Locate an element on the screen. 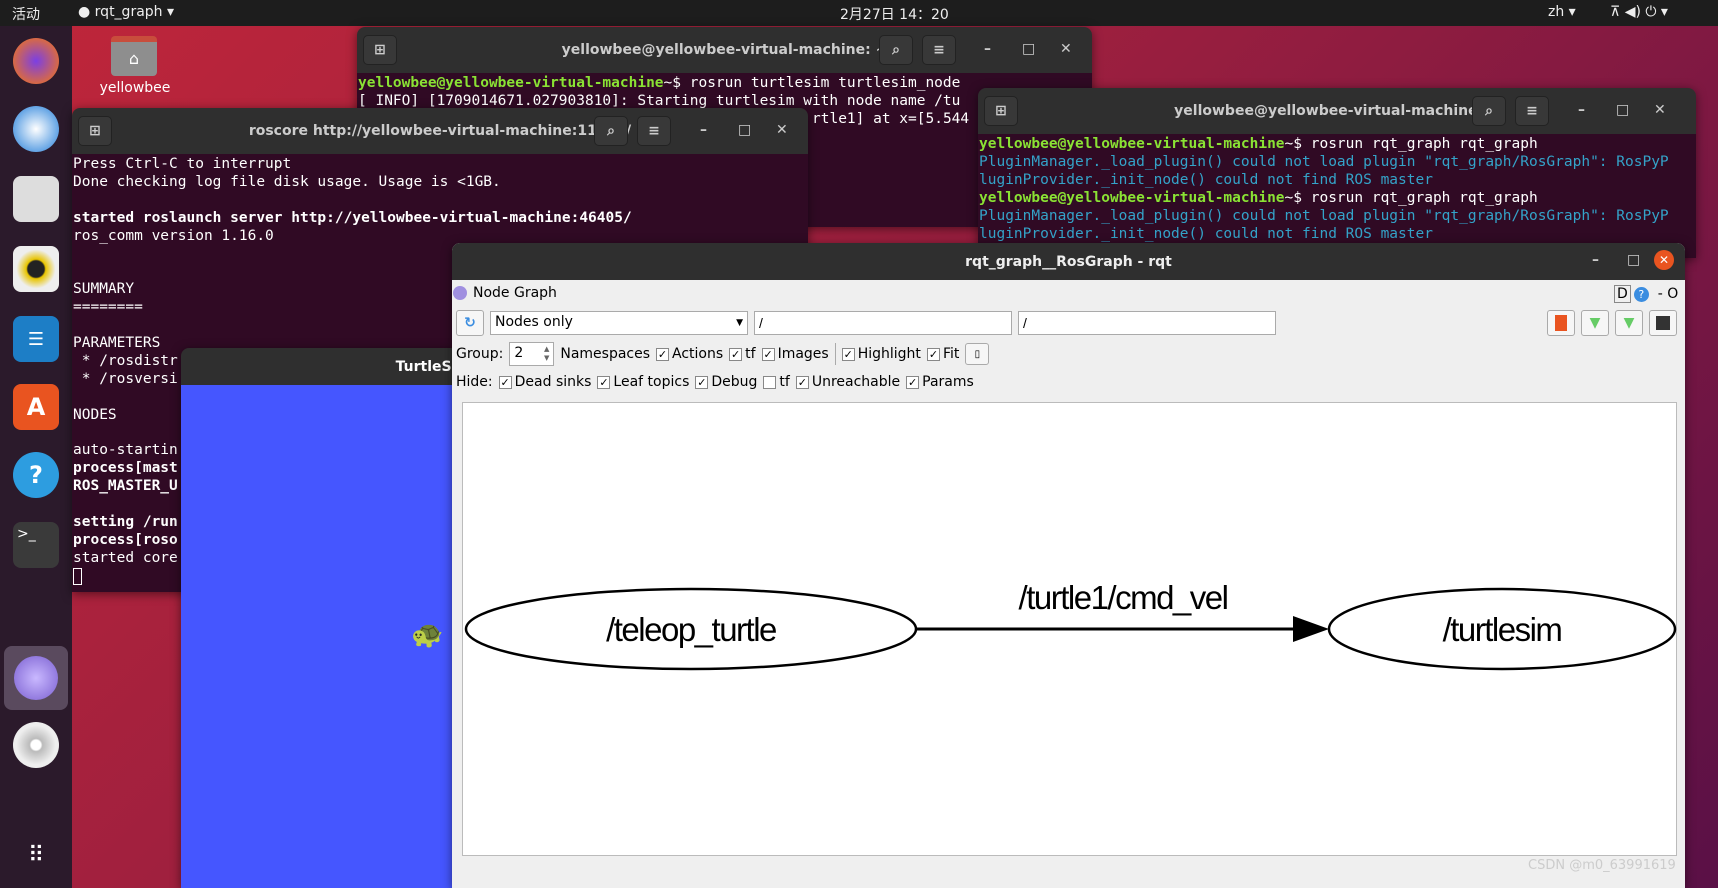 The width and height of the screenshot is (1718, 888). checkbox-namespaces: Namespaces is located at coordinates (605, 354).